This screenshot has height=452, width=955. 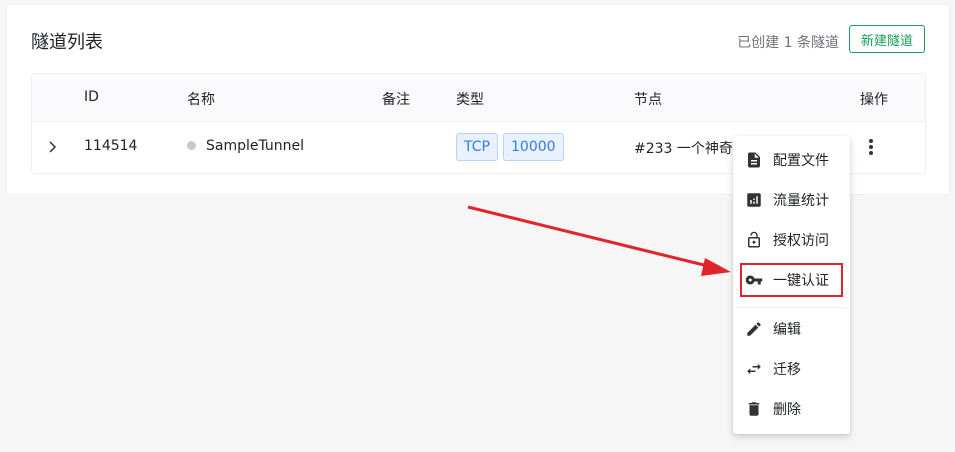 I want to click on bar-chart-icon, so click(x=754, y=200).